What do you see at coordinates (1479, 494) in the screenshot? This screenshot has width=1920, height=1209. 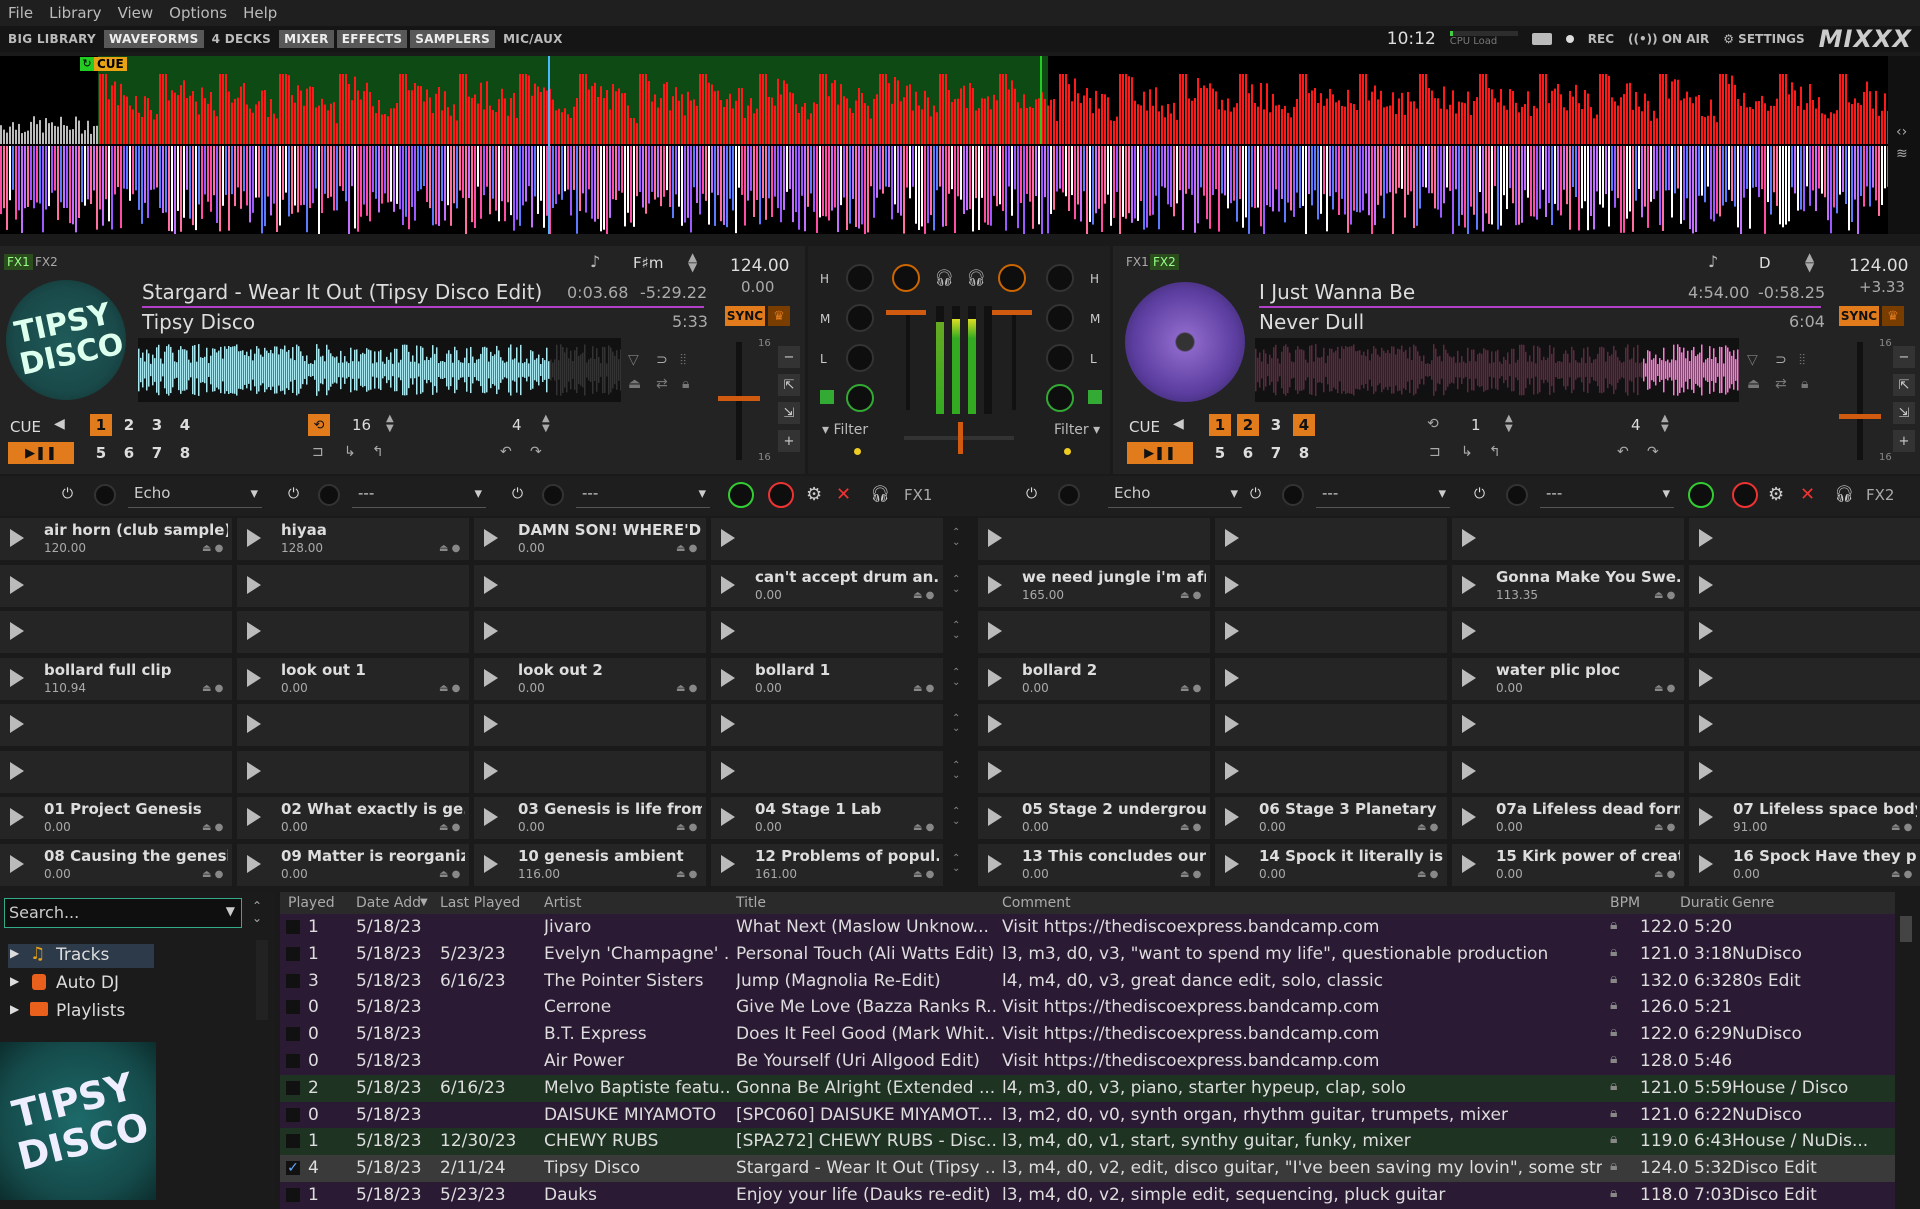 I see `fx2-slot3-power-icon: ⏻` at bounding box center [1479, 494].